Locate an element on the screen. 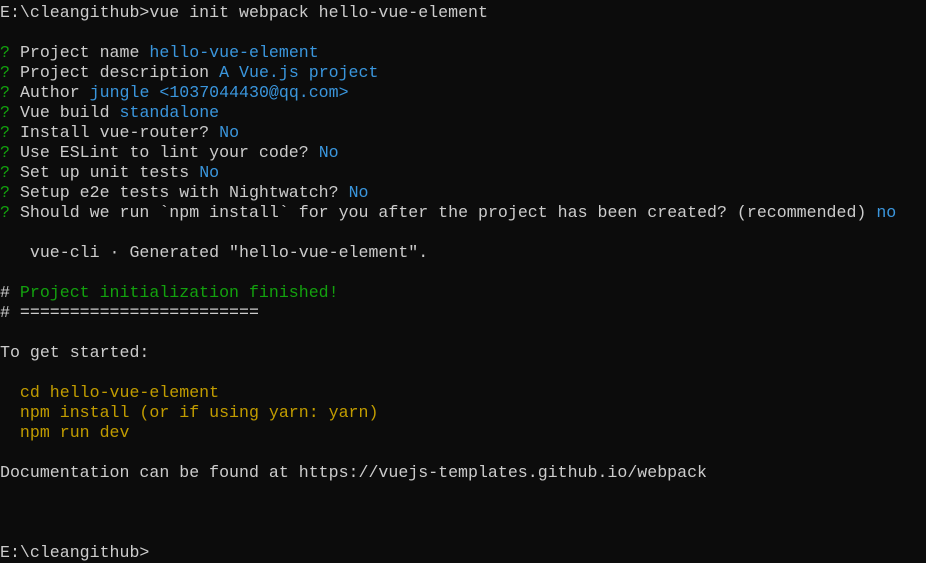 The image size is (926, 563). question-line: ? Set up unit tests No is located at coordinates (463, 173).